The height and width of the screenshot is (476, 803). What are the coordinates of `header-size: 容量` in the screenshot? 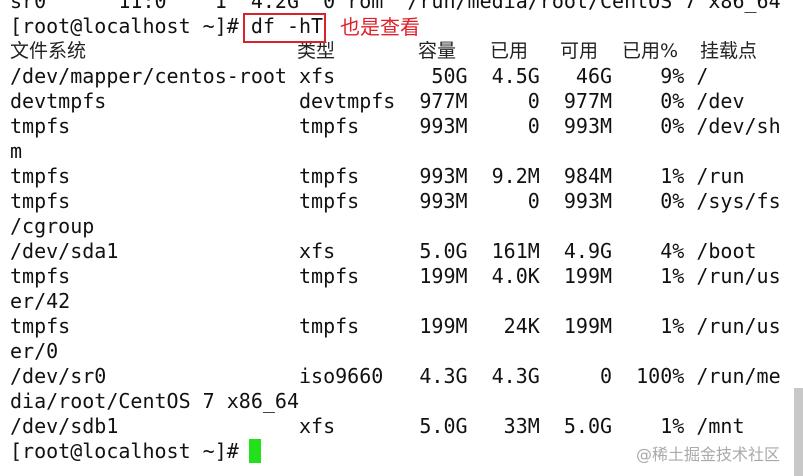 It's located at (437, 51).